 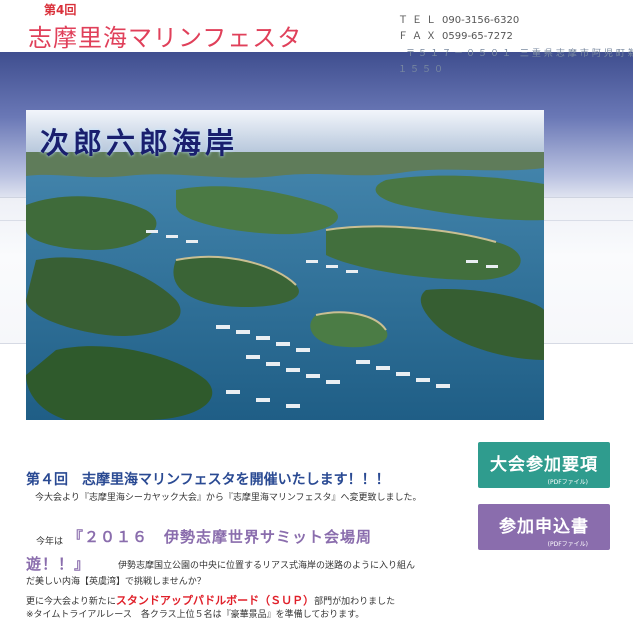 I want to click on hero-caption: 次郎六郎海岸, so click(x=139, y=143).